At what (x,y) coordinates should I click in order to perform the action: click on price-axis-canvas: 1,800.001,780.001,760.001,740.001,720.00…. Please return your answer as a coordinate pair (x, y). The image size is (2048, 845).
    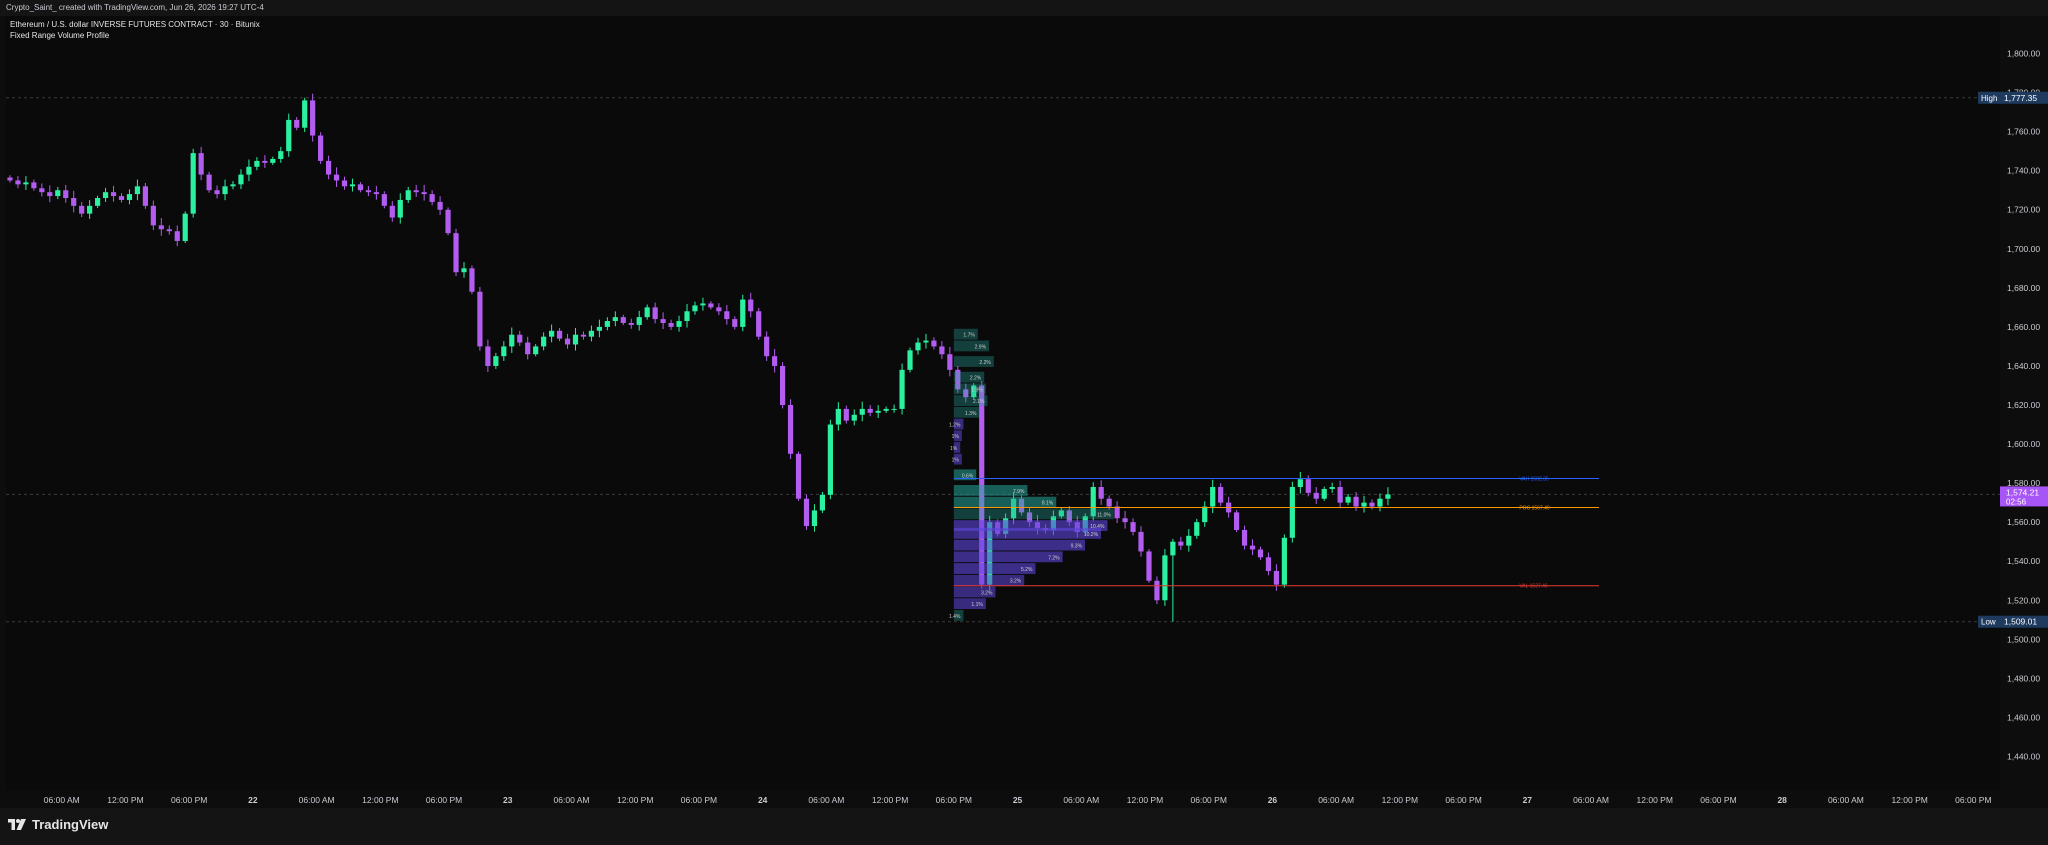
    Looking at the image, I should click on (2014, 403).